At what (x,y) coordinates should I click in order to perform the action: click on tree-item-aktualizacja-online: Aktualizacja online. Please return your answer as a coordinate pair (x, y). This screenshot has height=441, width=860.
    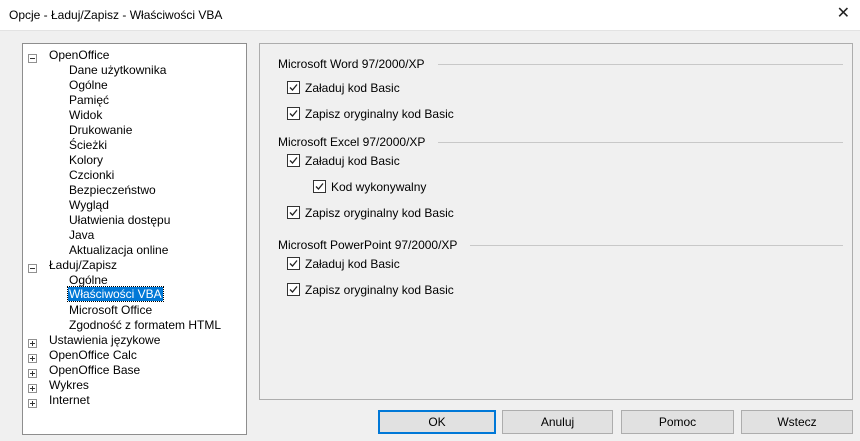
    Looking at the image, I should click on (118, 250).